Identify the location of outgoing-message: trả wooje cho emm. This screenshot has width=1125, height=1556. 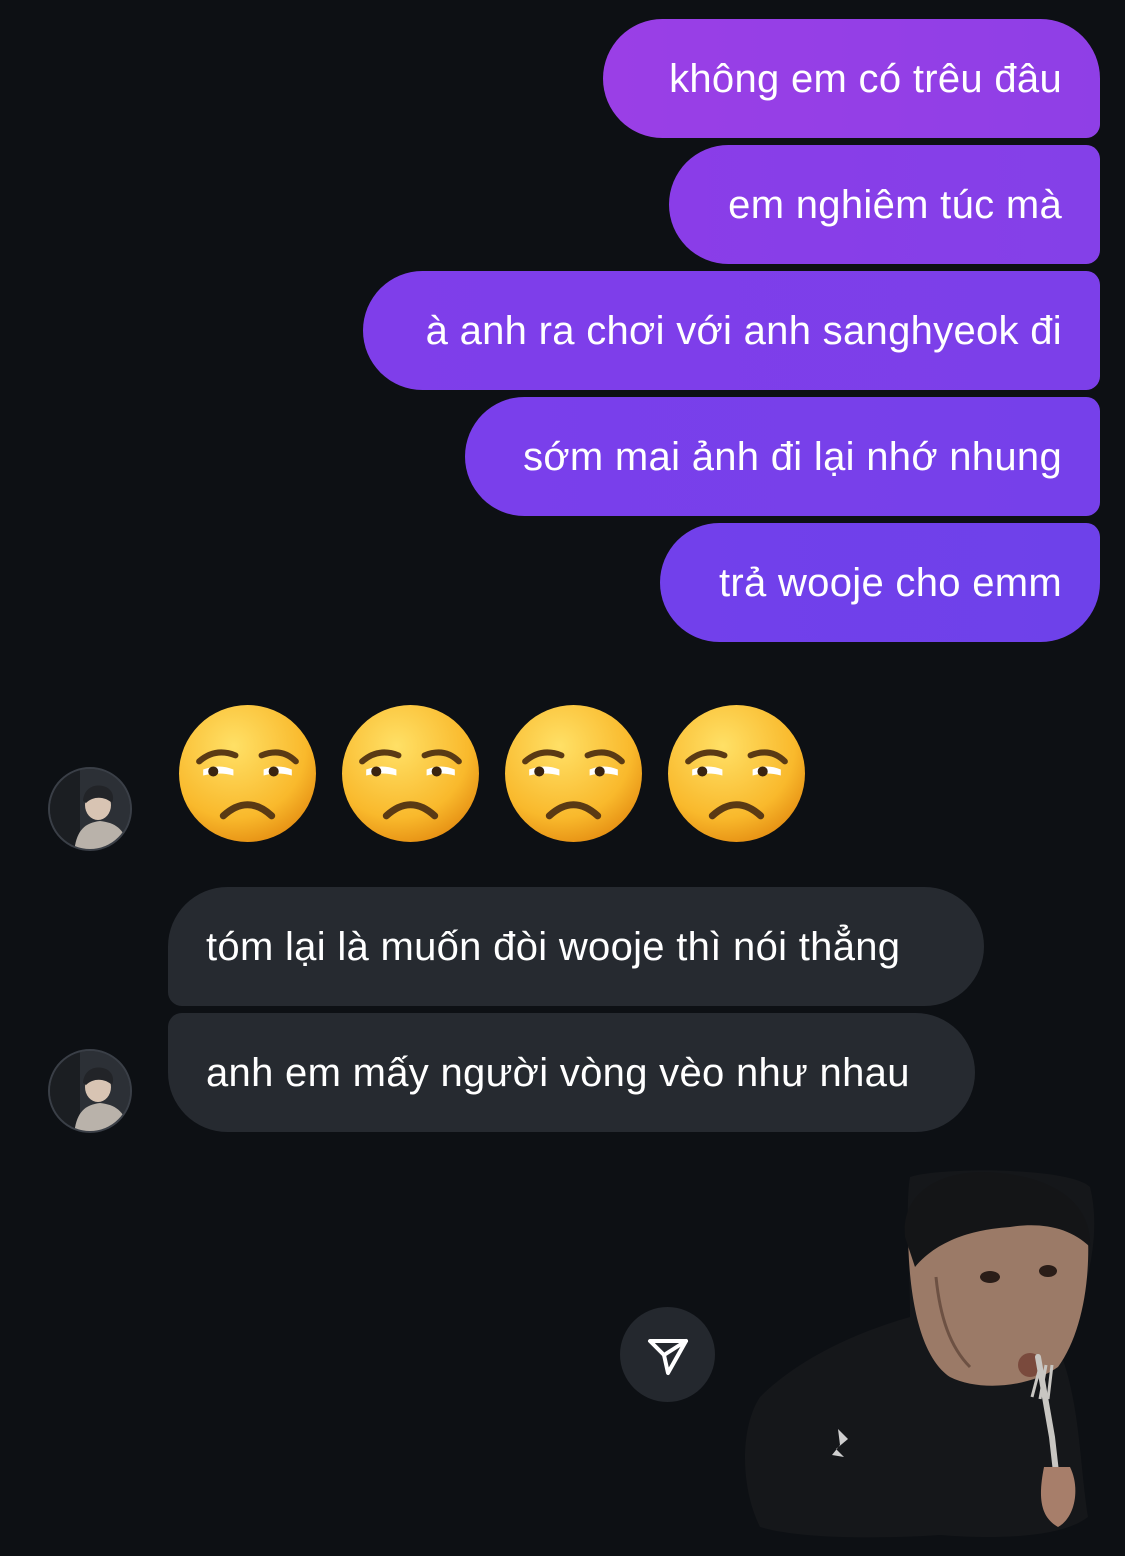
(880, 582).